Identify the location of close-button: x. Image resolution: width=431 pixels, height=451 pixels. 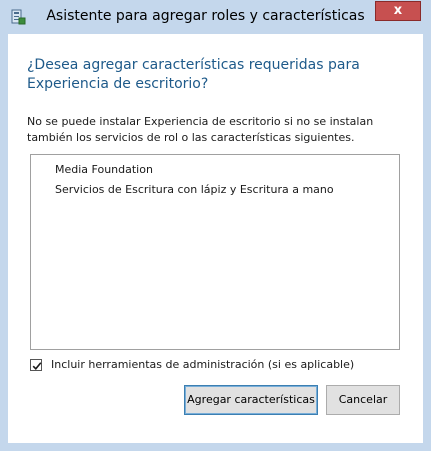
(398, 11).